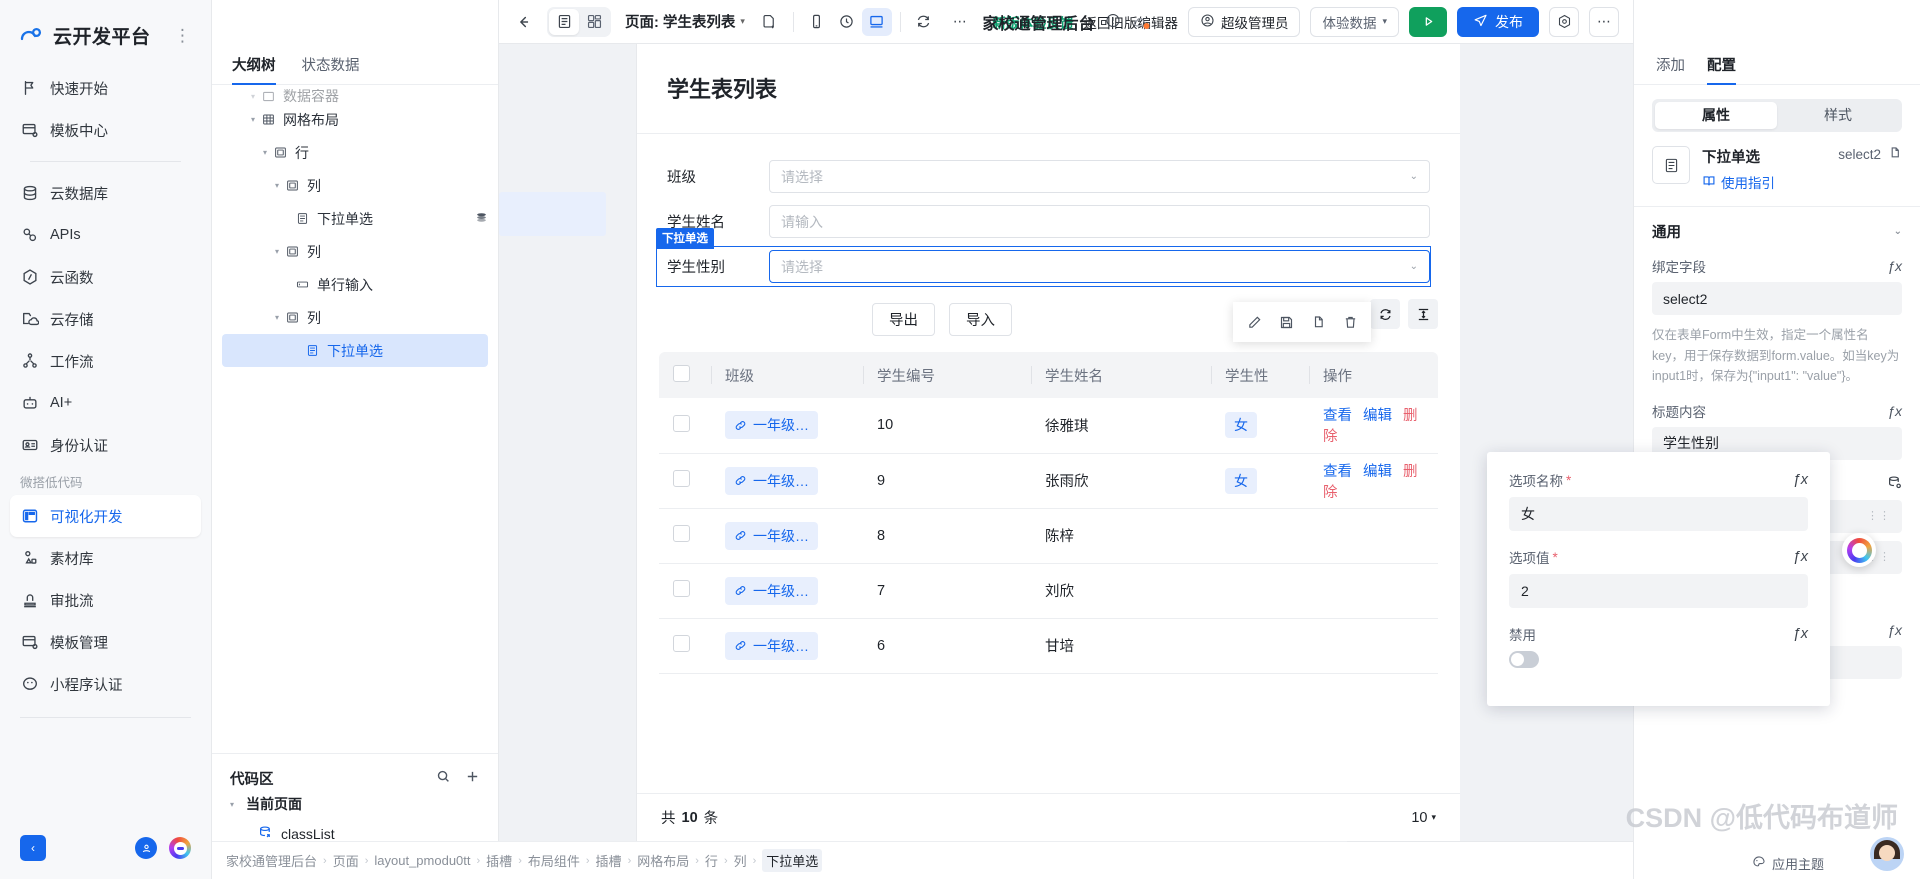 Image resolution: width=1920 pixels, height=879 pixels. Describe the element at coordinates (1498, 21) in the screenshot. I see `publish-button: 发布` at that location.